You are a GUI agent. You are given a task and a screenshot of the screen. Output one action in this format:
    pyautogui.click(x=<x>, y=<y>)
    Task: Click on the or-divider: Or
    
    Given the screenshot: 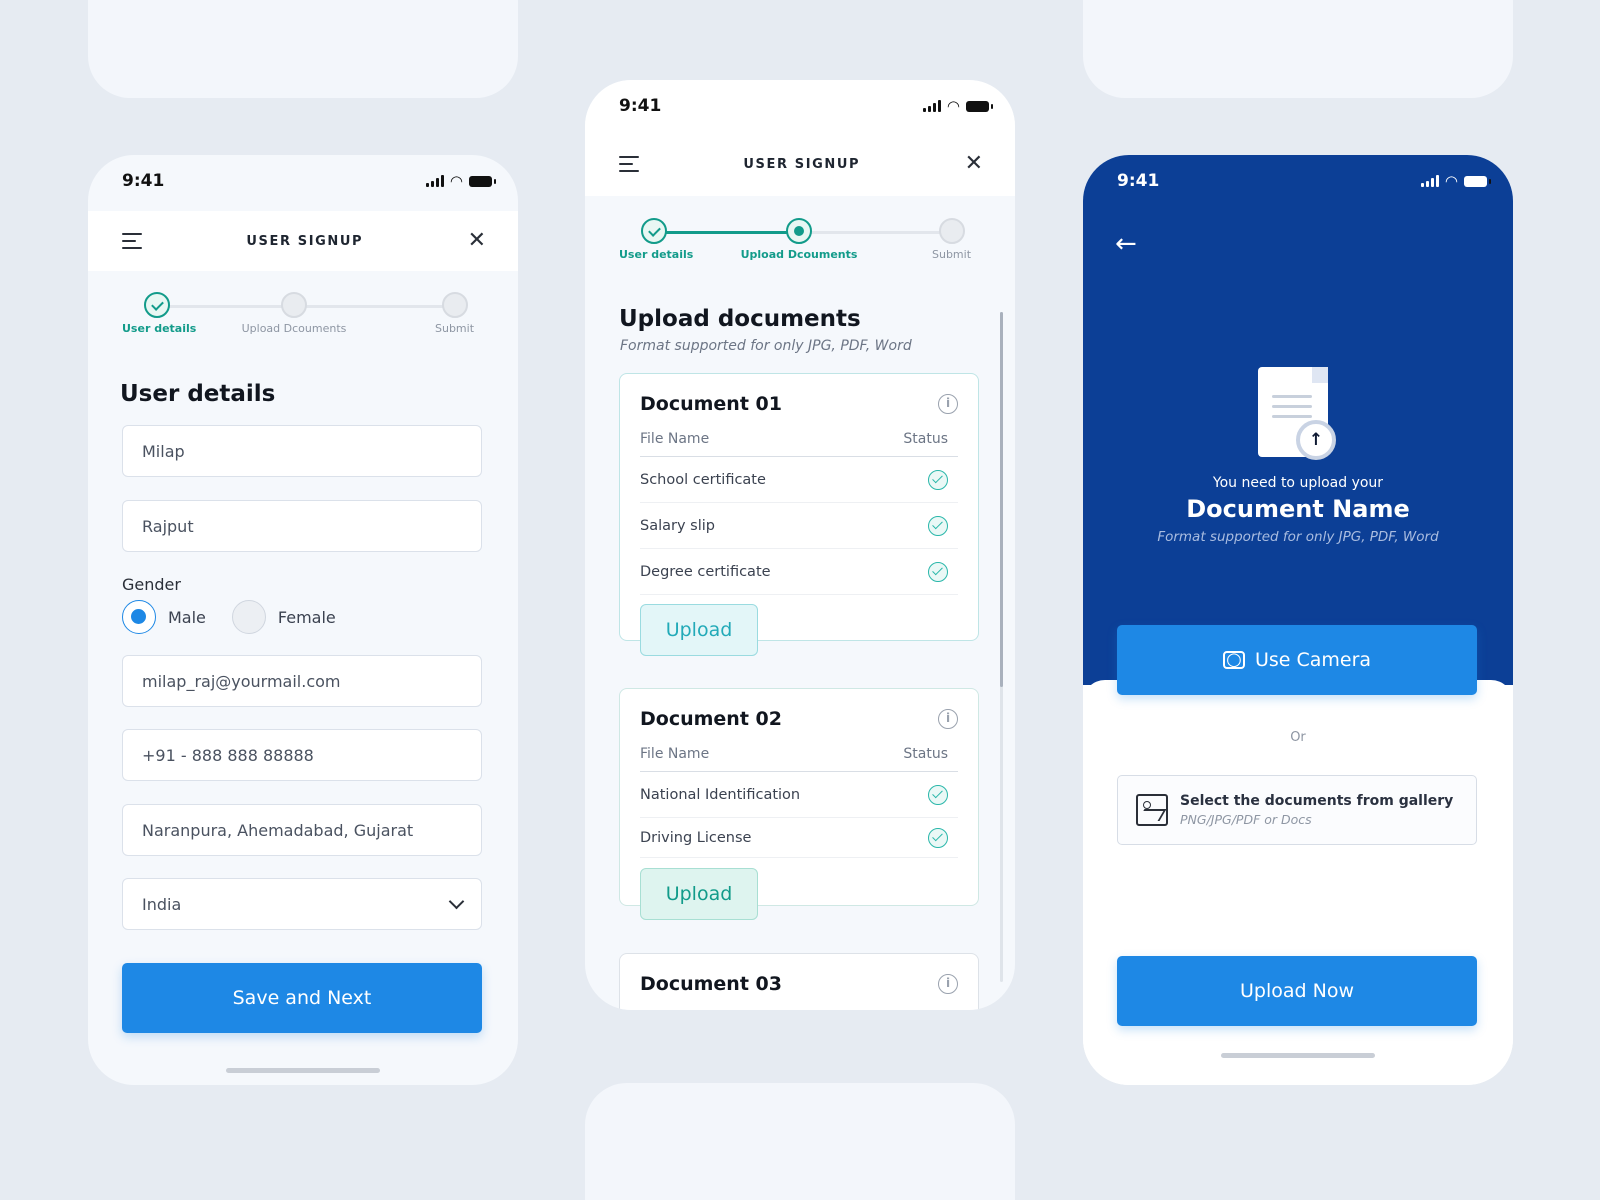 What is the action you would take?
    pyautogui.click(x=1298, y=737)
    